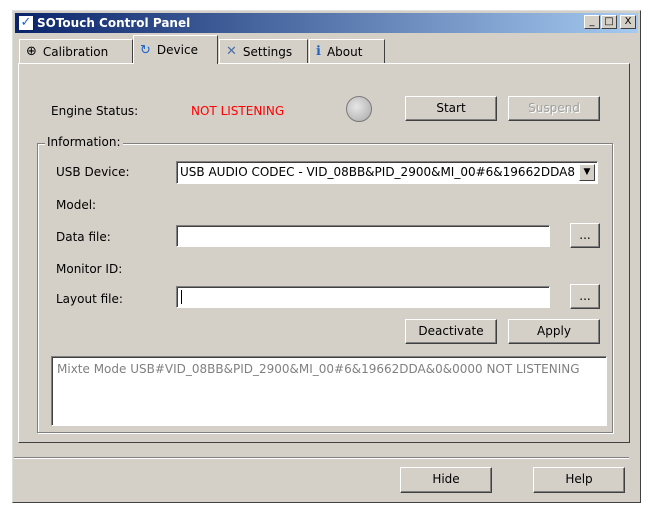 The image size is (649, 505). I want to click on information-legend: Information:, so click(84, 142).